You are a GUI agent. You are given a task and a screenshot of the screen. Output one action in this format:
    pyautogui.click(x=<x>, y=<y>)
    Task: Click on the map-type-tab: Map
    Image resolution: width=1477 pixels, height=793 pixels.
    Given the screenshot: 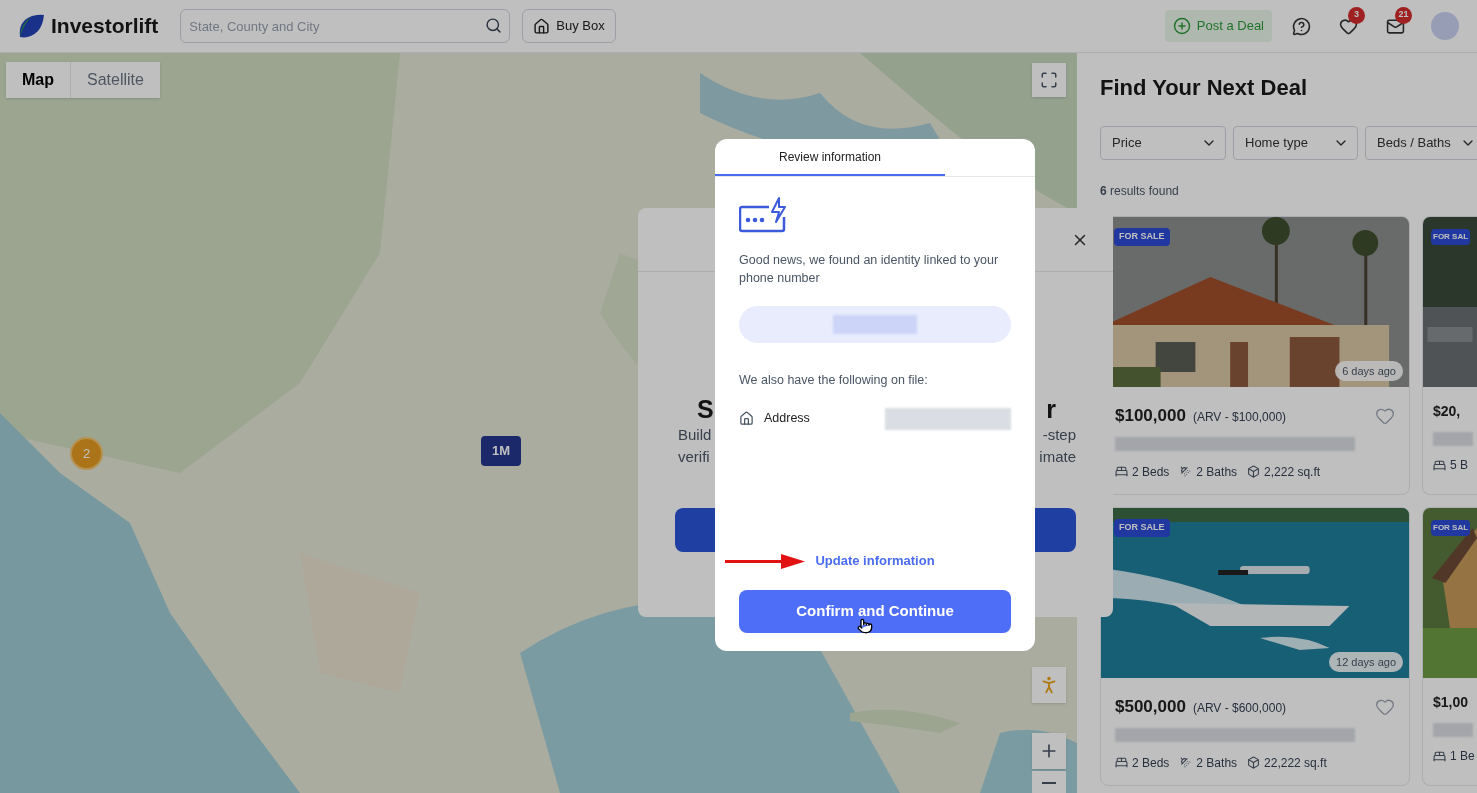 What is the action you would take?
    pyautogui.click(x=38, y=80)
    